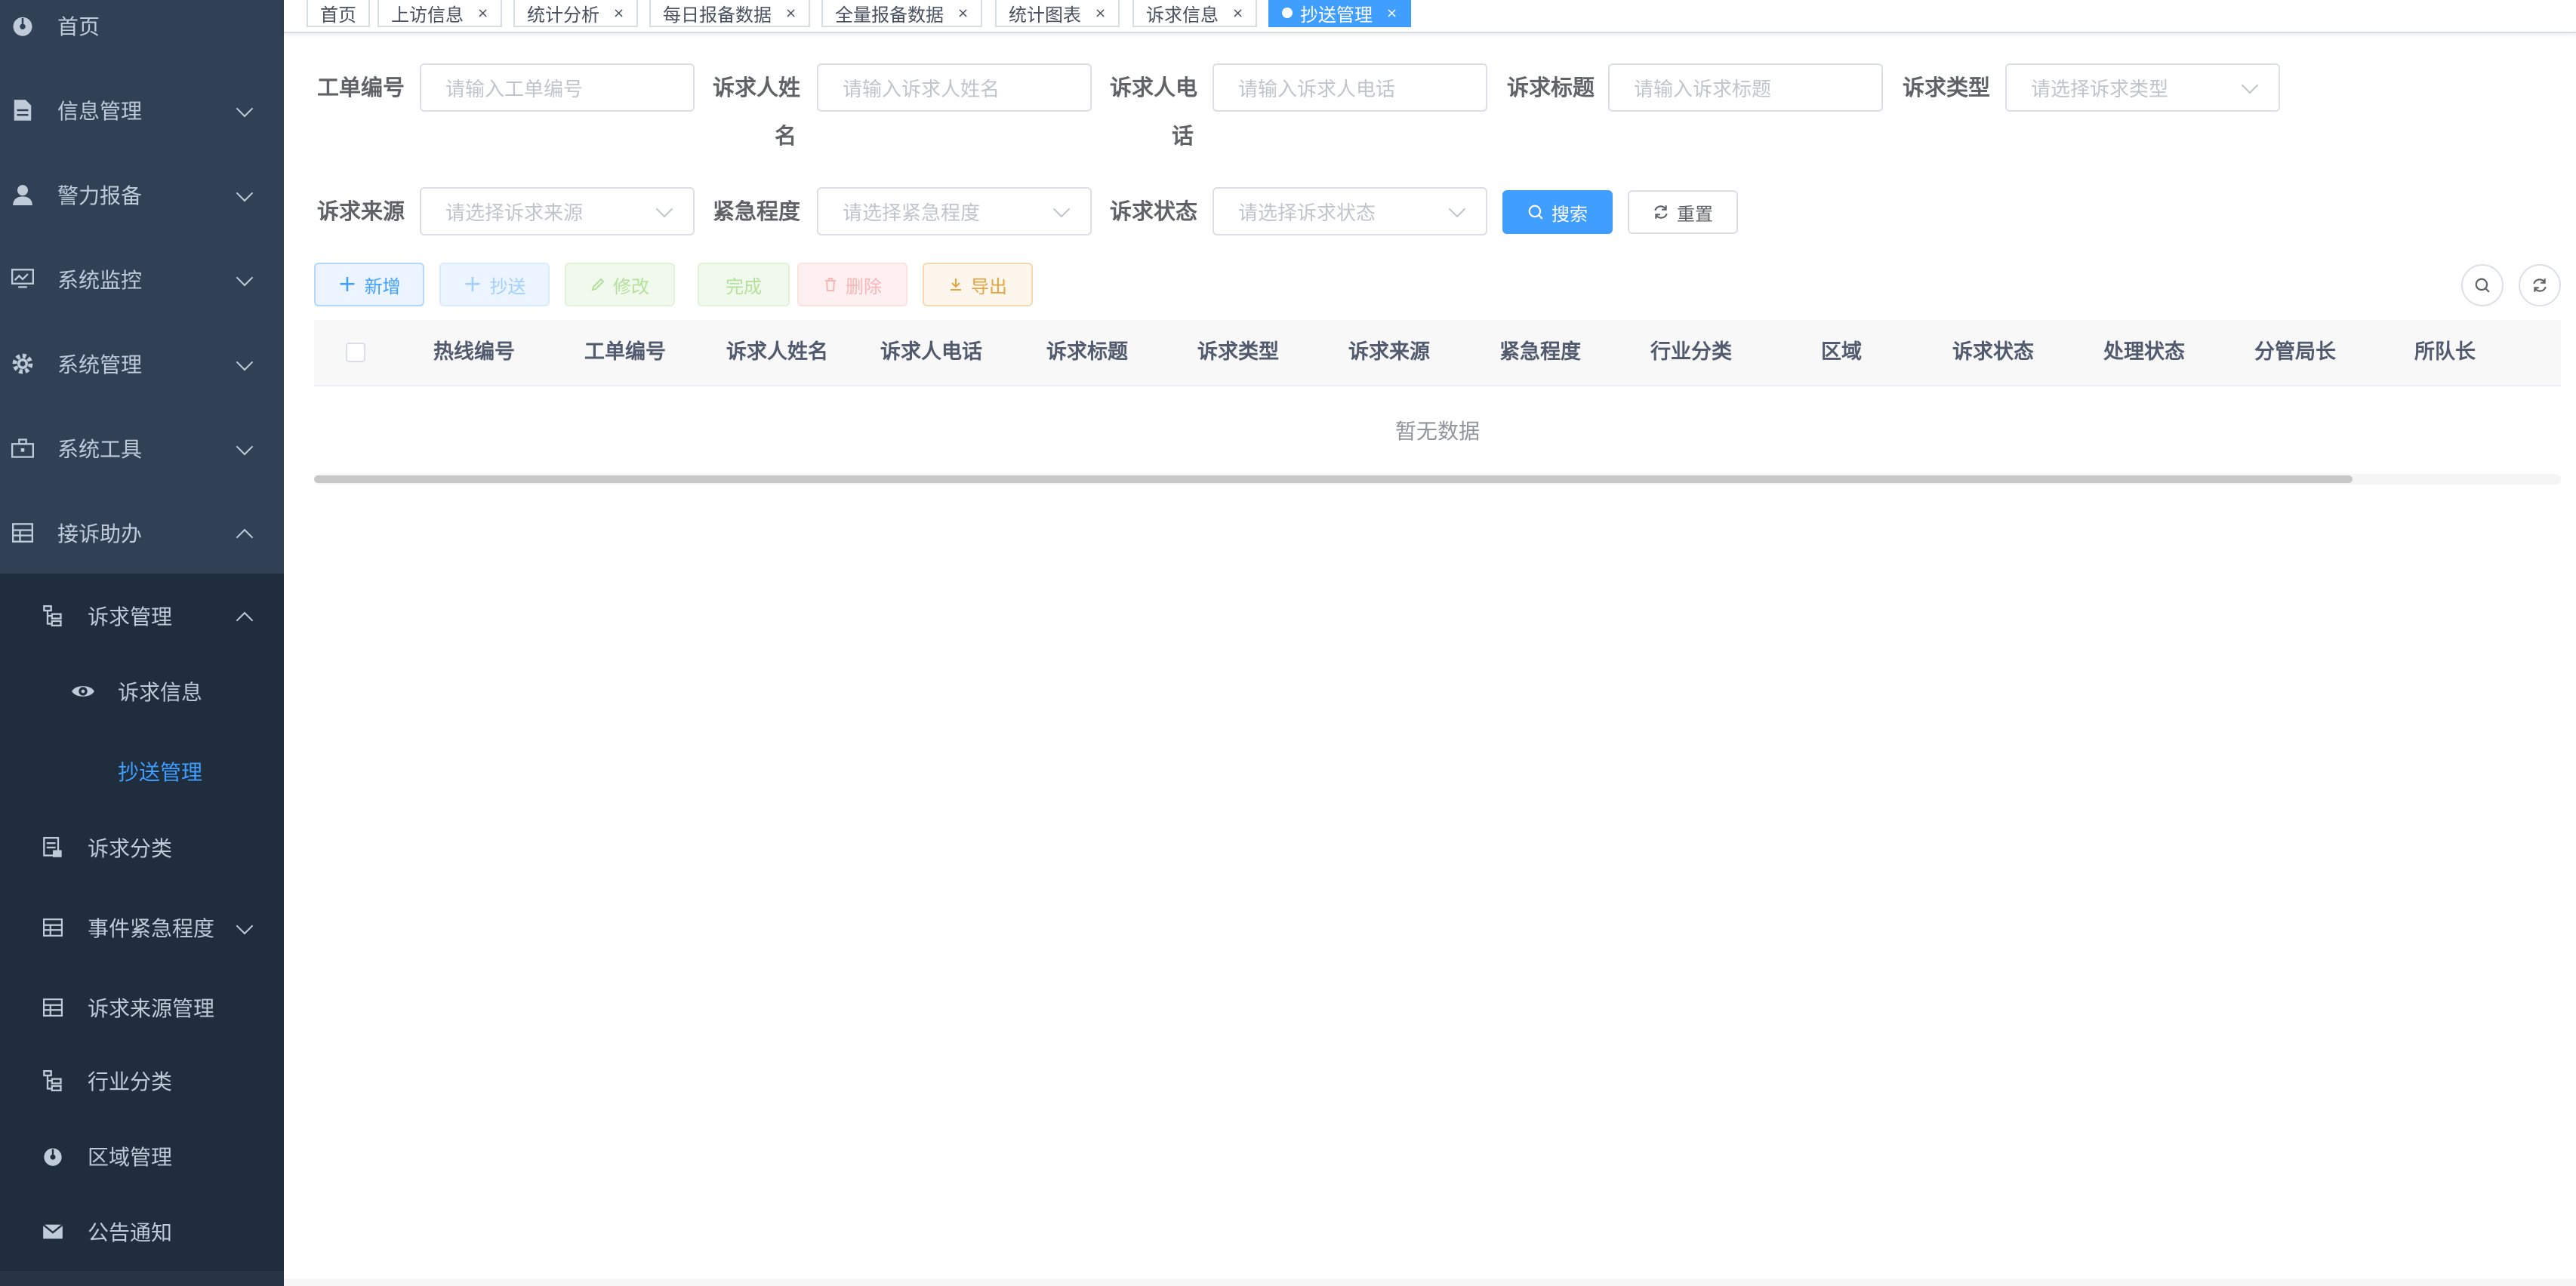 This screenshot has width=2576, height=1286. What do you see at coordinates (902, 13) in the screenshot?
I see `tag-full-report: 全量报备数据 ×` at bounding box center [902, 13].